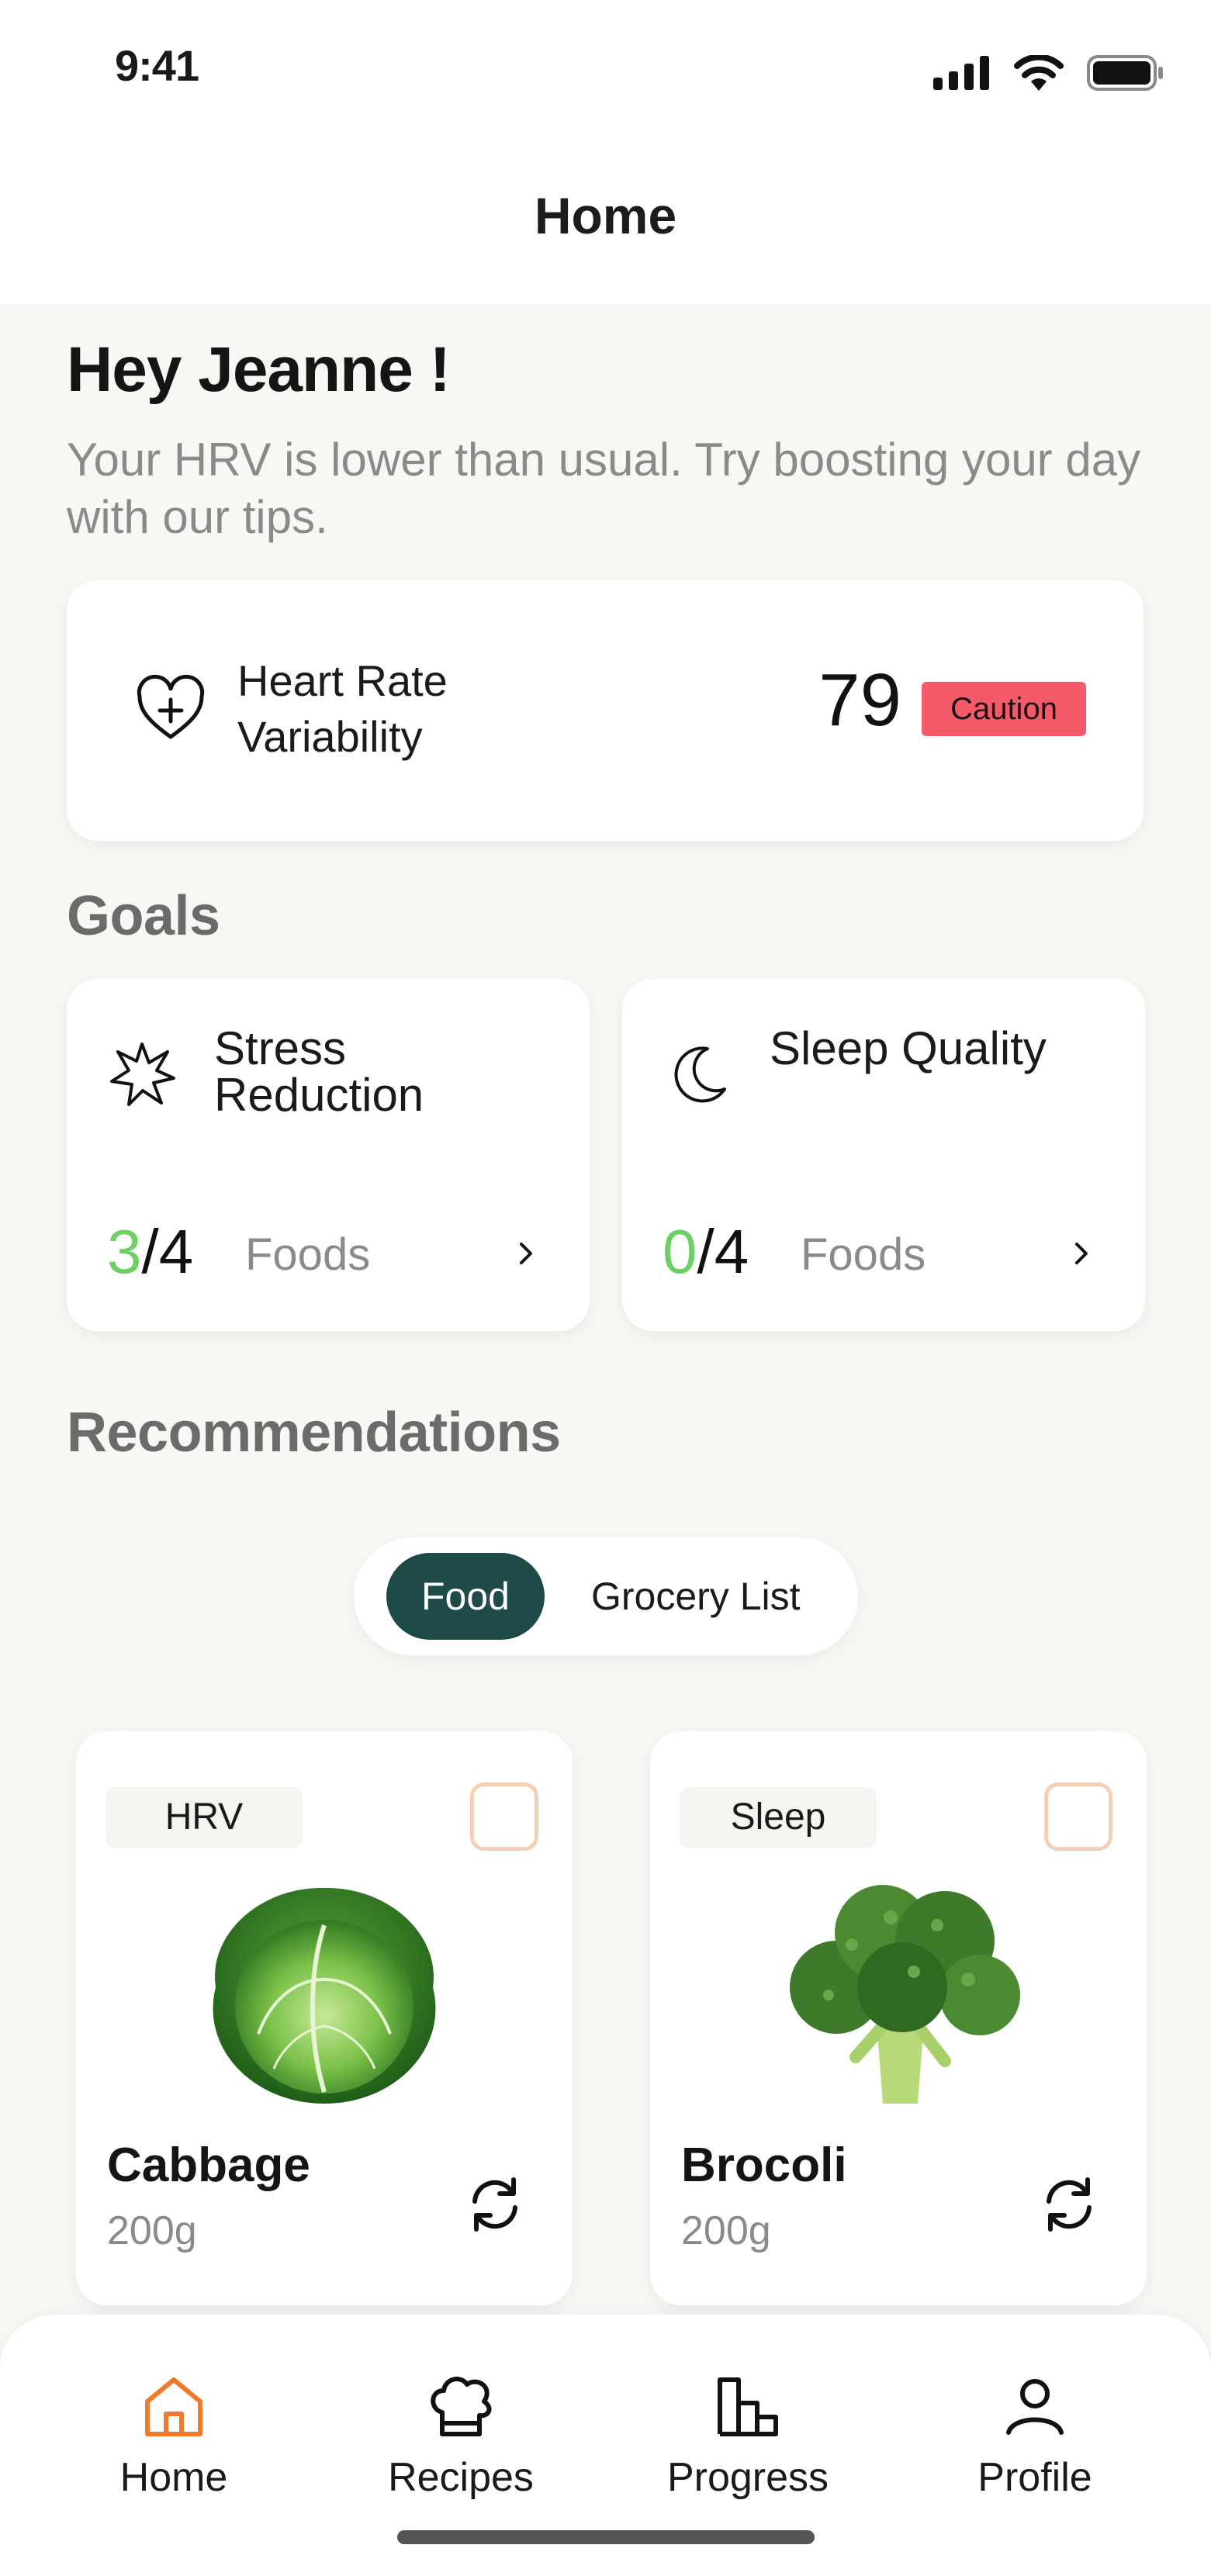 The image size is (1211, 2576). I want to click on goal-progress: 0/4, so click(706, 1252).